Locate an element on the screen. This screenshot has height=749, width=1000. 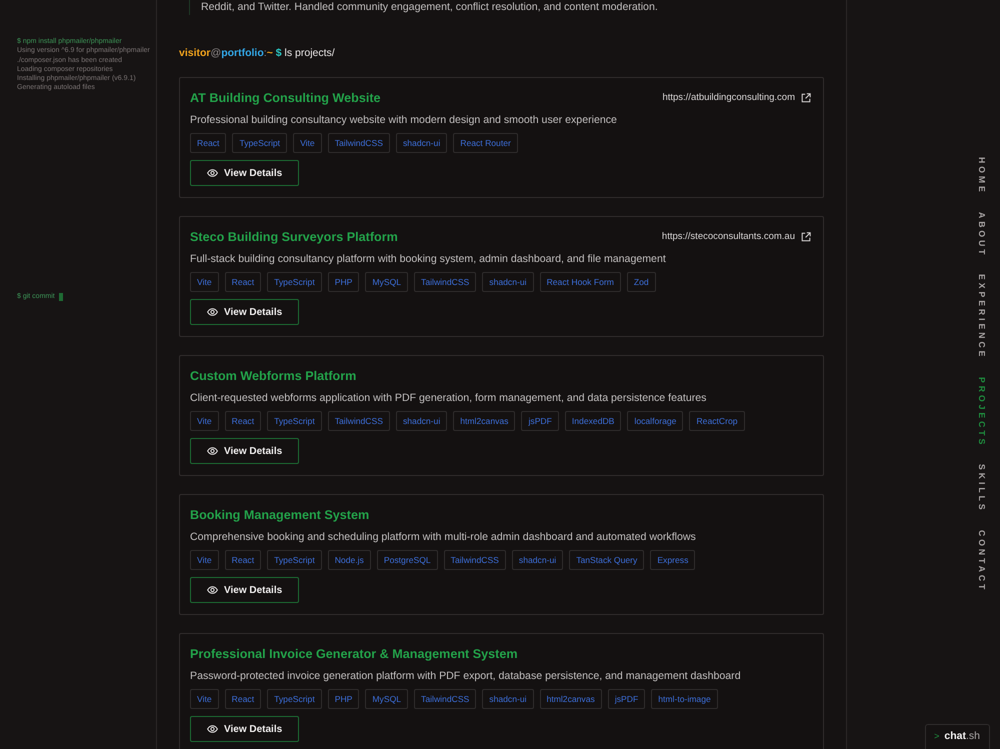
tech-tag: html-to-image is located at coordinates (684, 699).